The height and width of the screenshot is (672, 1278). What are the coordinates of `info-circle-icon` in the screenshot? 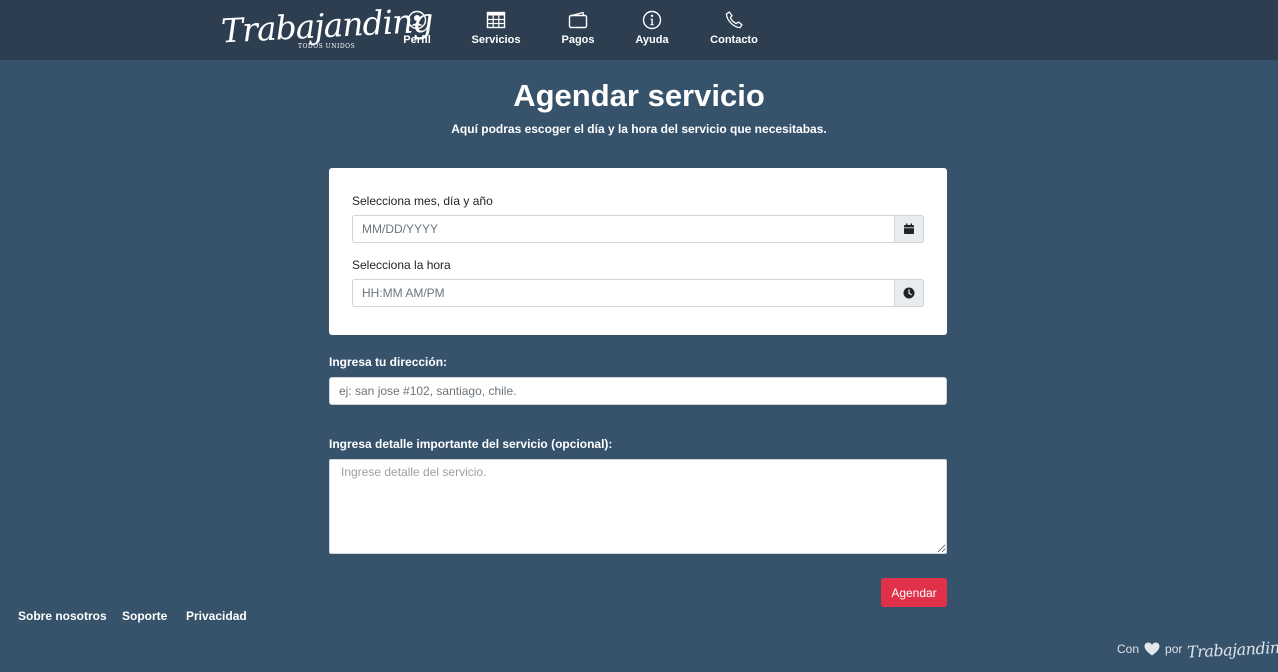 It's located at (652, 20).